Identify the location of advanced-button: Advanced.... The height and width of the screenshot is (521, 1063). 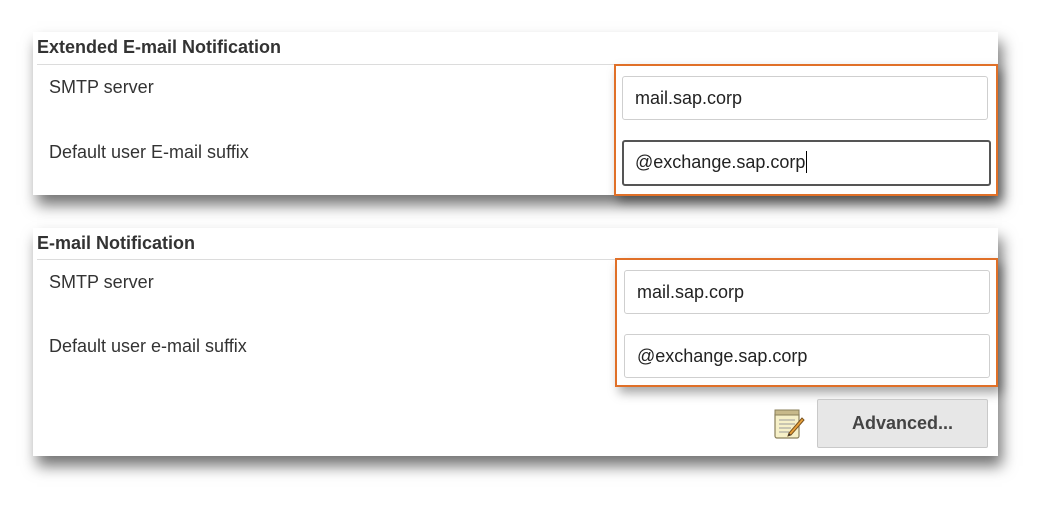
(902, 423).